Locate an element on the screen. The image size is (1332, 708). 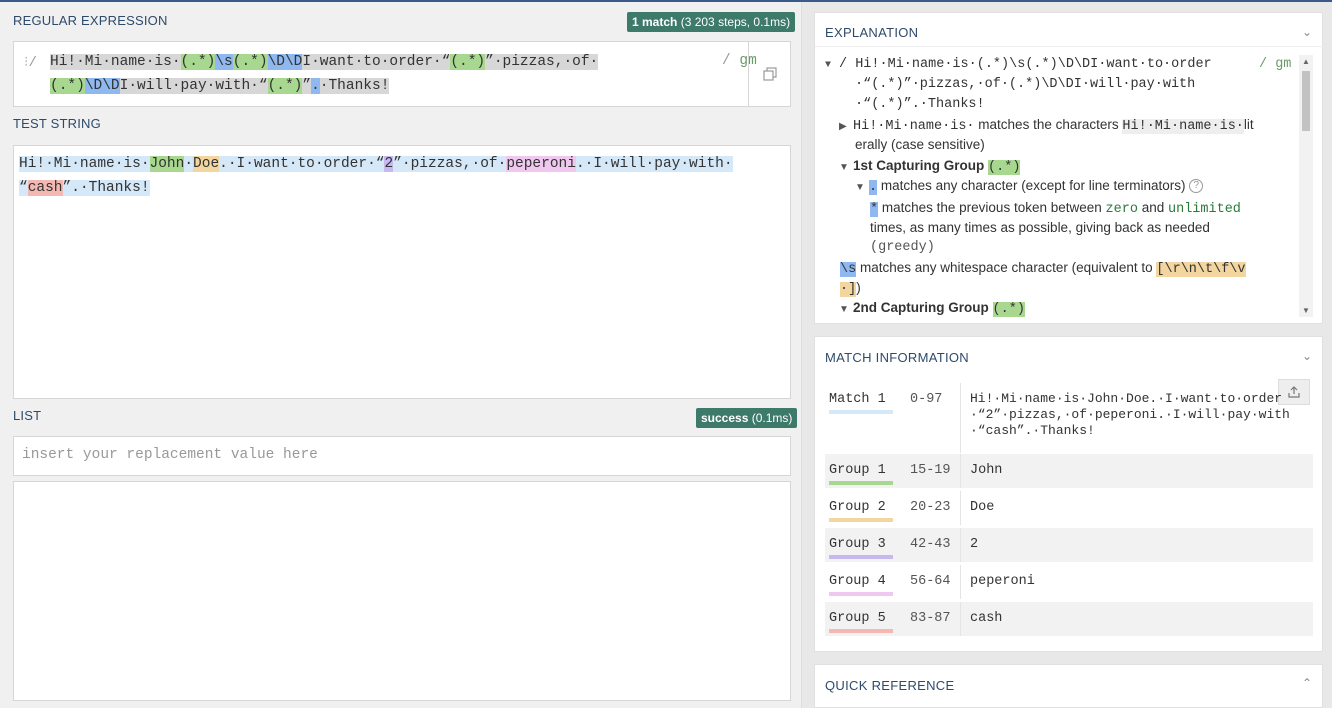
row-name: Group 1 is located at coordinates (861, 474).